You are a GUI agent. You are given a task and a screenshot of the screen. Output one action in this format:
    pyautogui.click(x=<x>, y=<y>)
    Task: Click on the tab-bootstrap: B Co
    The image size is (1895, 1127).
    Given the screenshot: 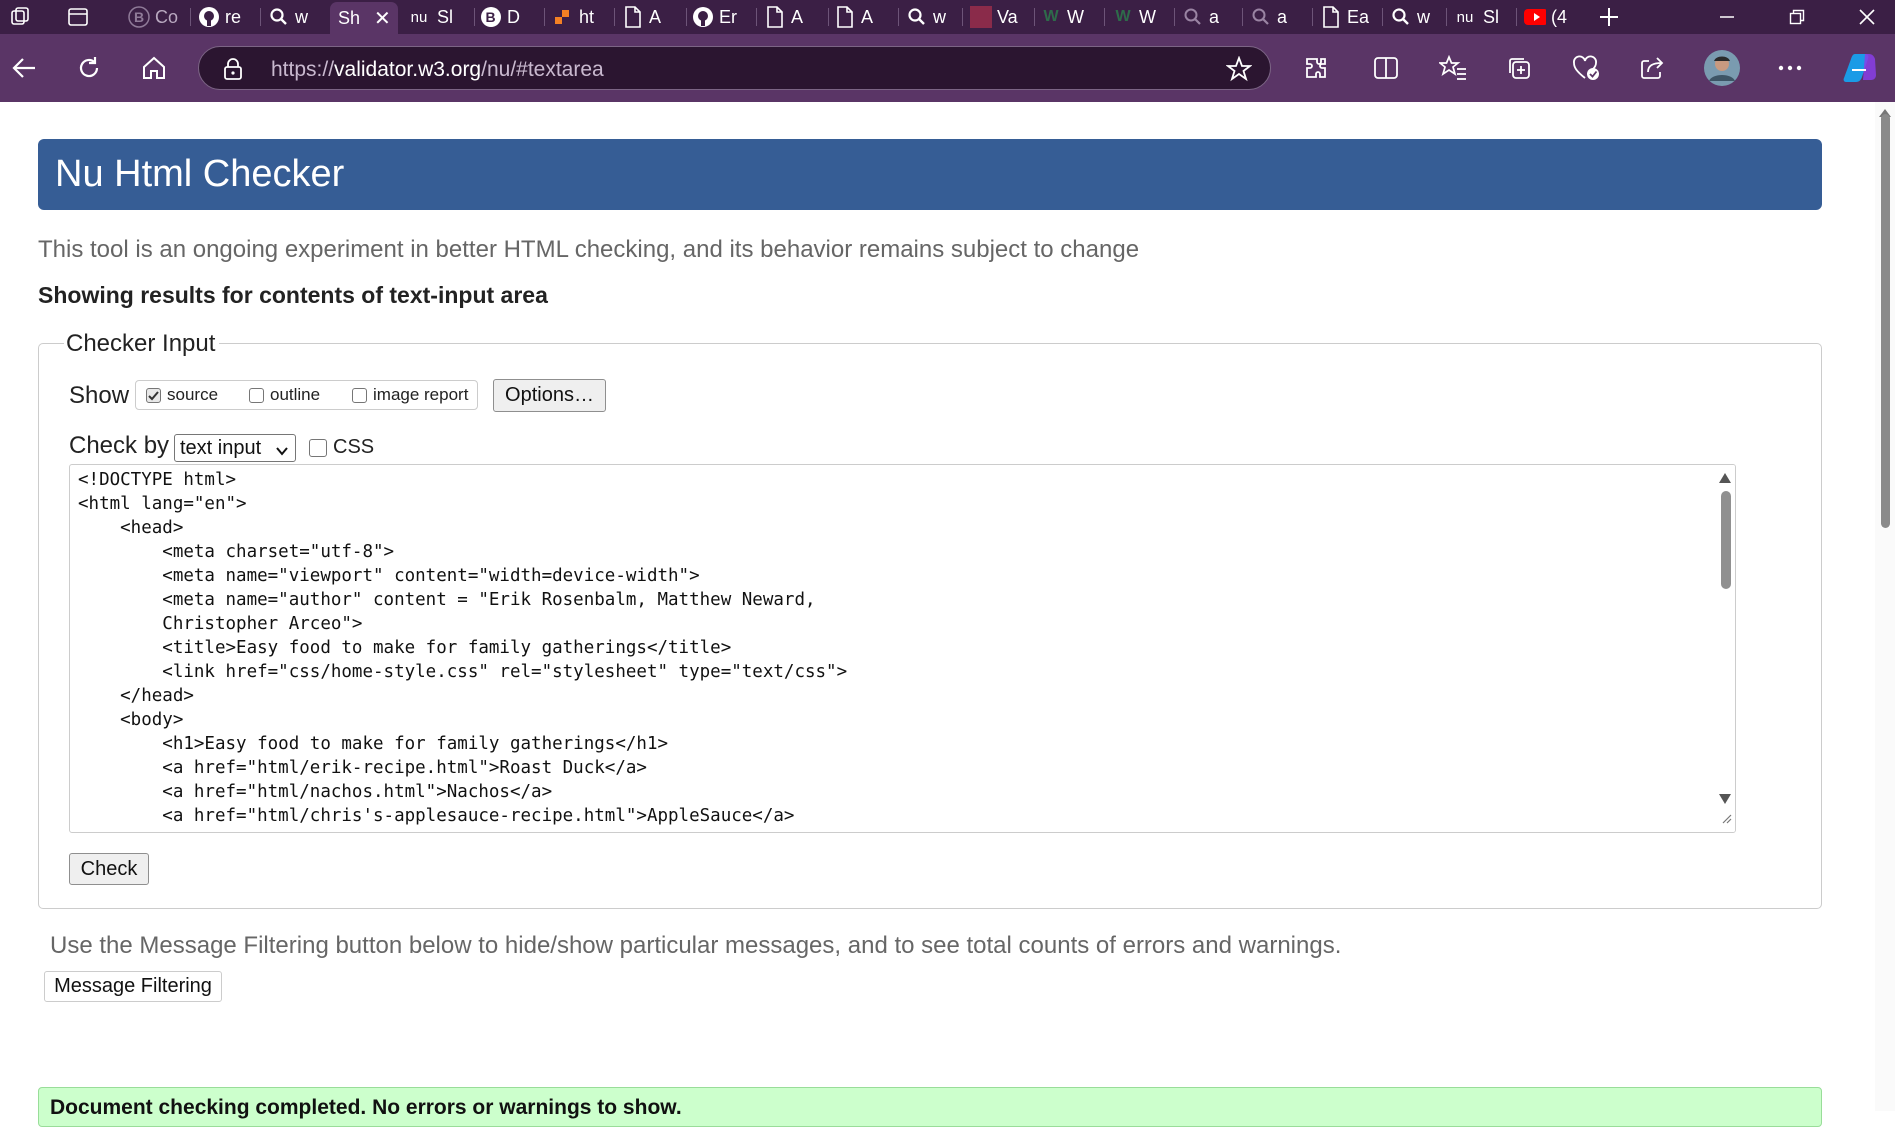 What is the action you would take?
    pyautogui.click(x=156, y=17)
    